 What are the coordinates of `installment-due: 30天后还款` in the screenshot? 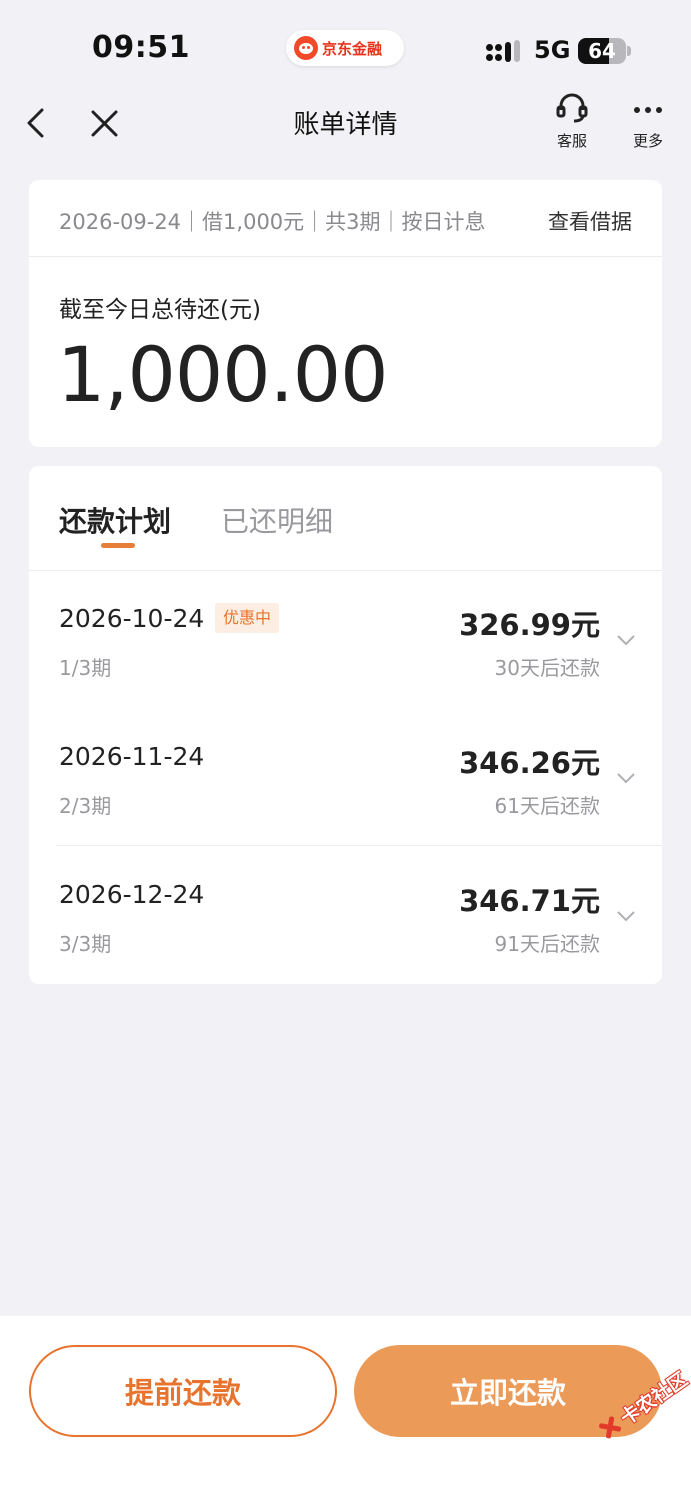 It's located at (547, 668).